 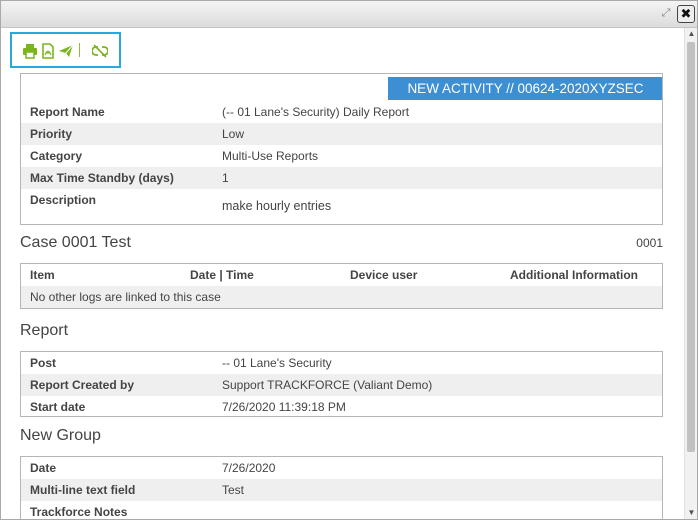 I want to click on scroll-down-icon: ▼, so click(x=691, y=513).